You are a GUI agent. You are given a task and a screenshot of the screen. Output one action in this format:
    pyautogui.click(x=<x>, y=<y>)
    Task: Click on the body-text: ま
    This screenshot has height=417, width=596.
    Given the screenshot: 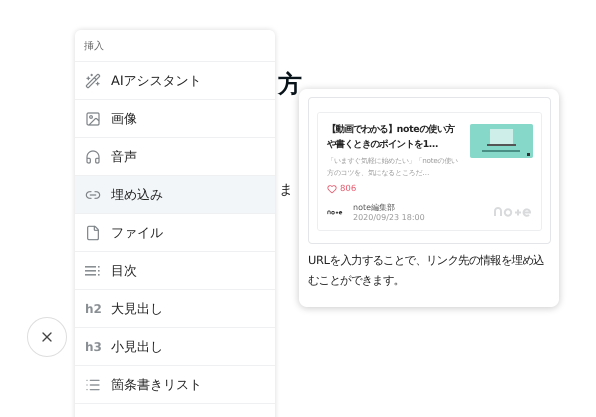 What is the action you would take?
    pyautogui.click(x=286, y=190)
    